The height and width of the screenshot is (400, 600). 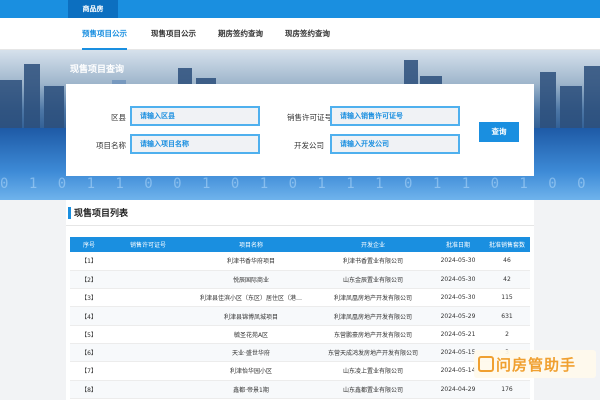 I want to click on table-row: 【2】 悦辰国际商业 山东金辰置业有限公司 2024-05-30 42, so click(x=300, y=280).